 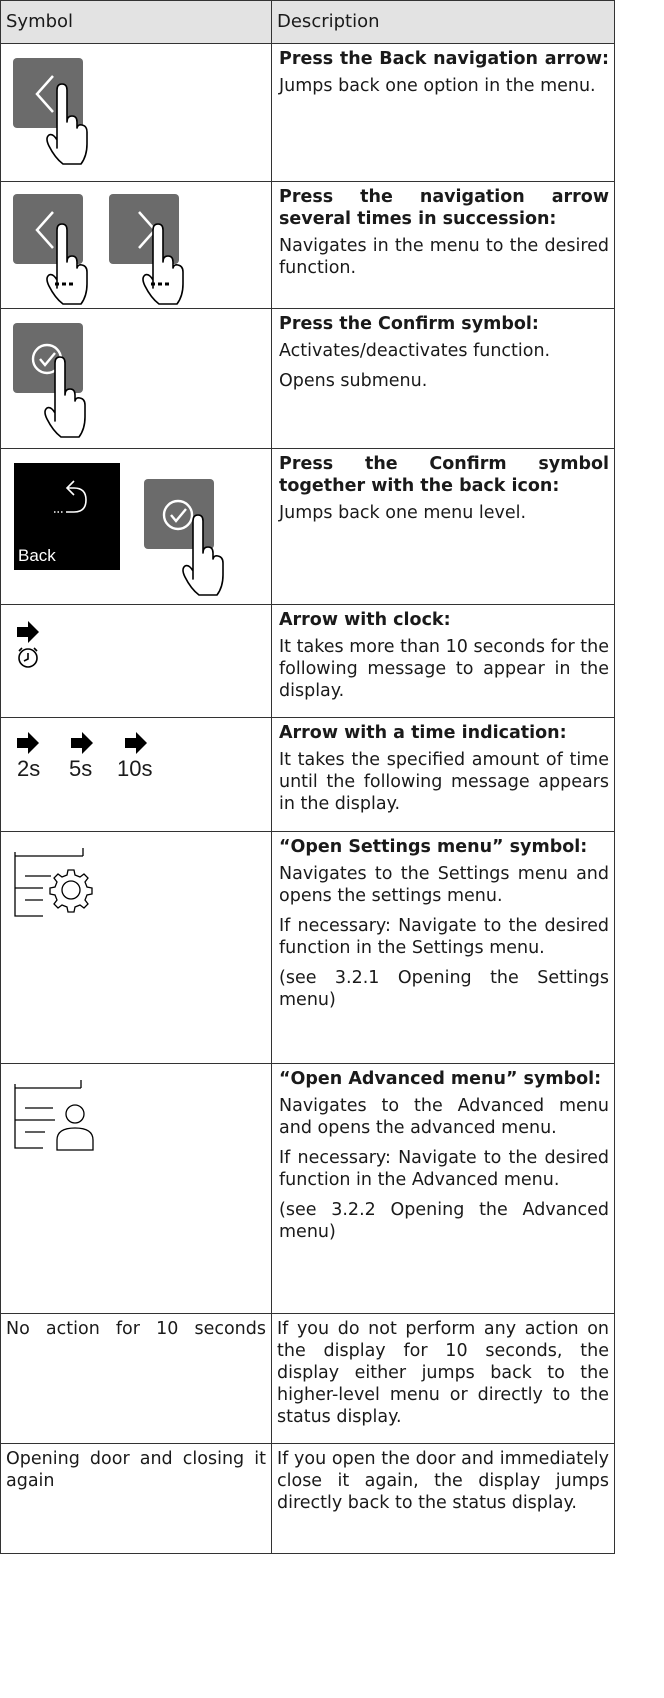 I want to click on row-text: Jumps back one menu level., so click(x=403, y=513).